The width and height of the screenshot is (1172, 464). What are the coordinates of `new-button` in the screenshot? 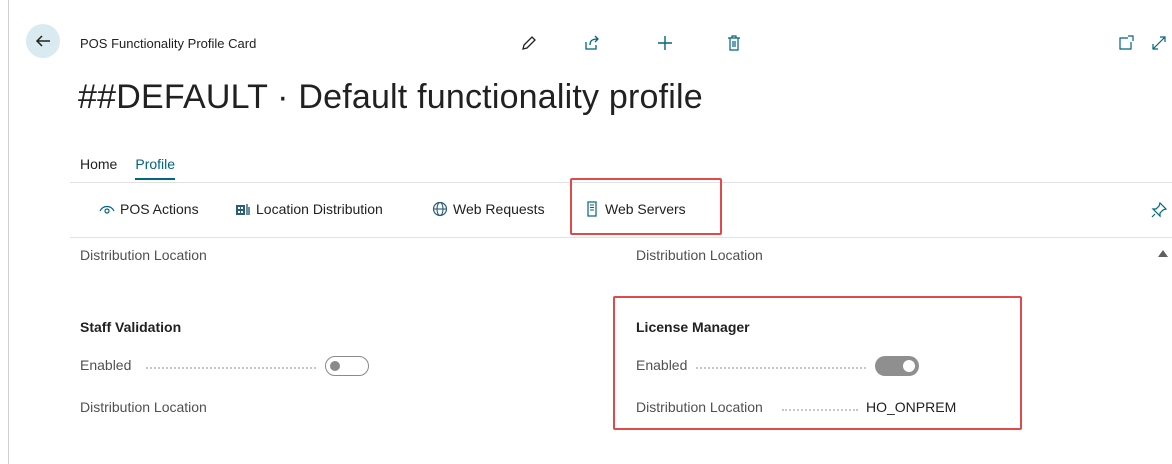 It's located at (665, 43).